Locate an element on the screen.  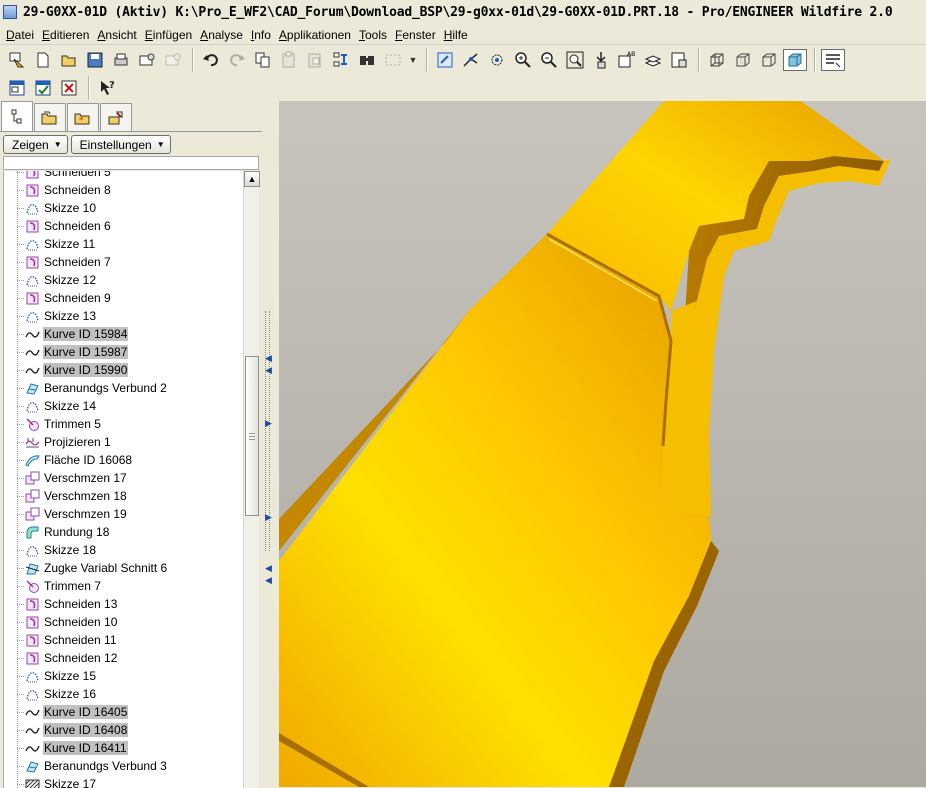
tab-folder-browser is located at coordinates (50, 117).